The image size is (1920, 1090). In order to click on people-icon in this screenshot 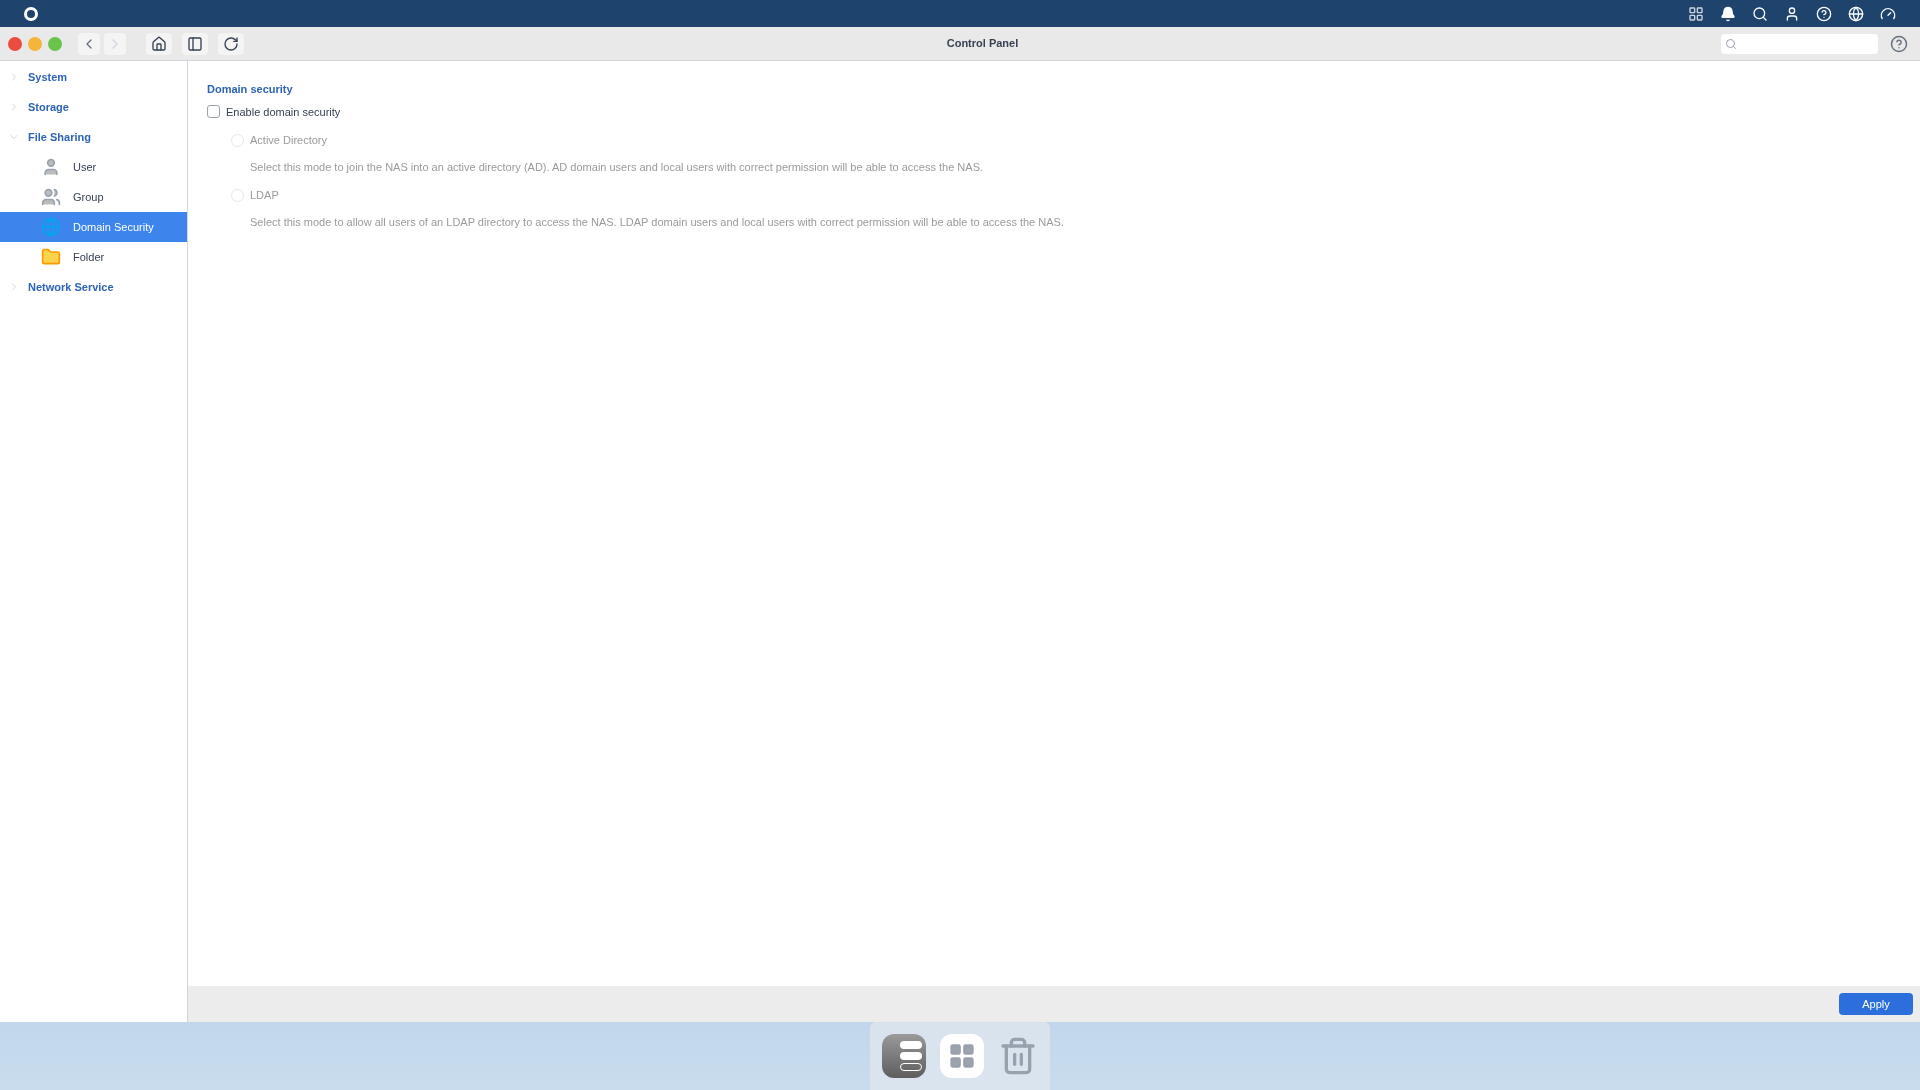, I will do `click(51, 197)`.